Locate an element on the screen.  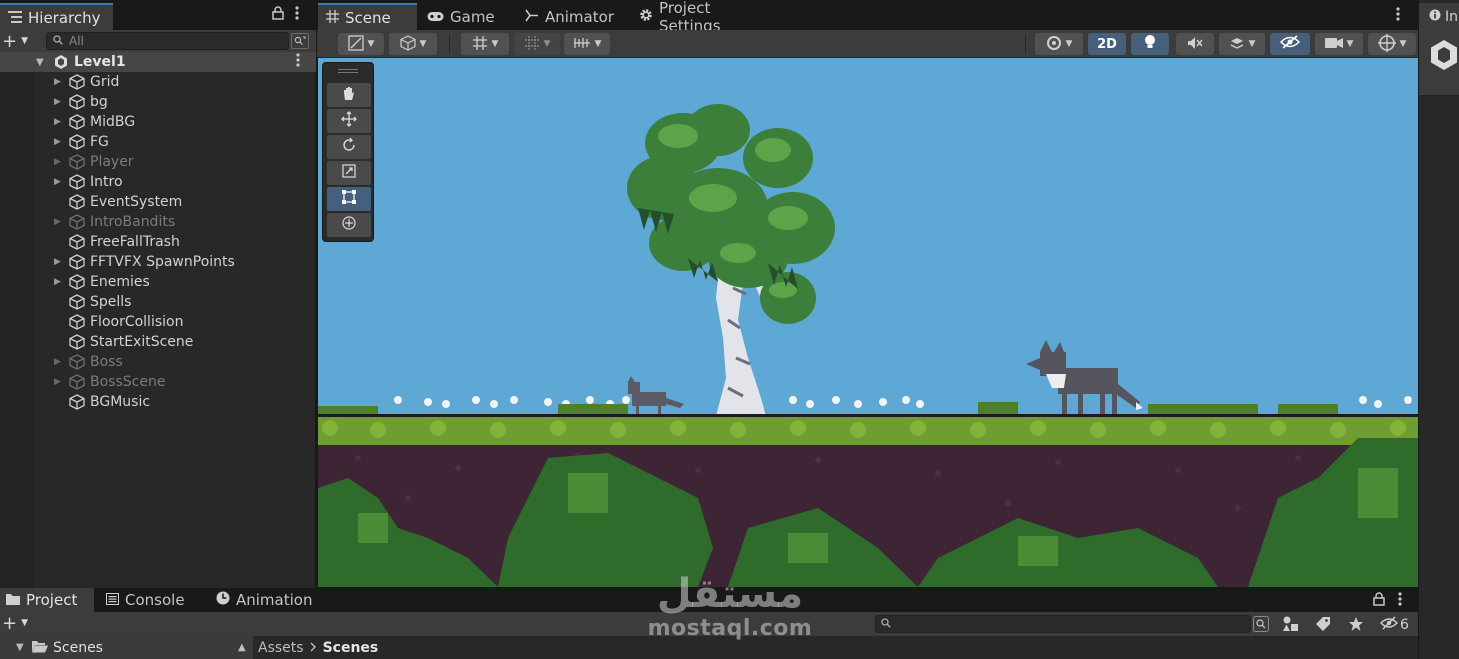
scene-row-level1: ▼ Level1 is located at coordinates (158, 62).